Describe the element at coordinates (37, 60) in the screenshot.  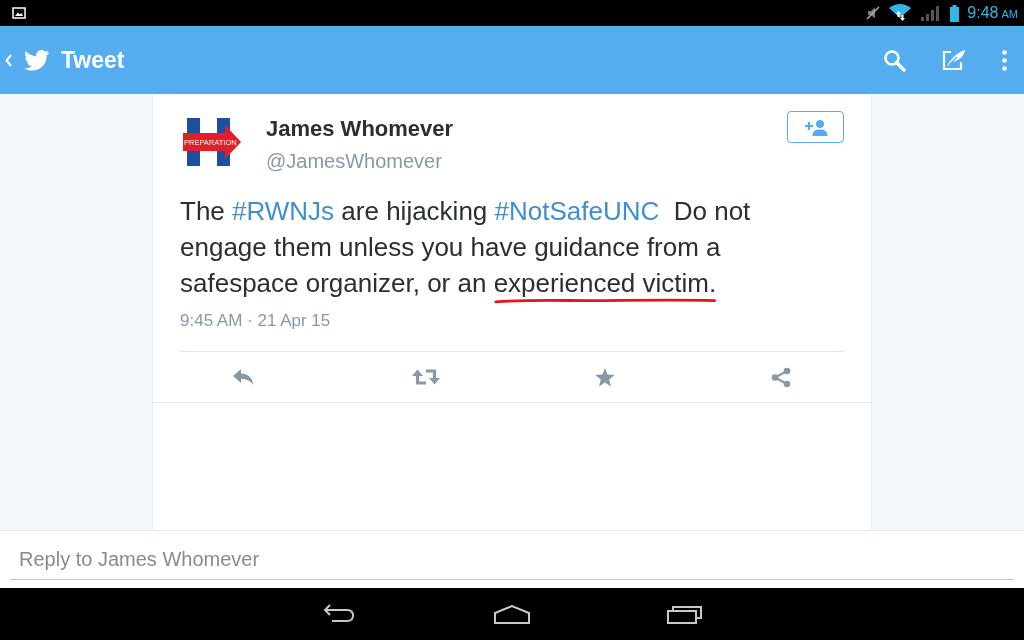
I see `bird-logo-icon` at that location.